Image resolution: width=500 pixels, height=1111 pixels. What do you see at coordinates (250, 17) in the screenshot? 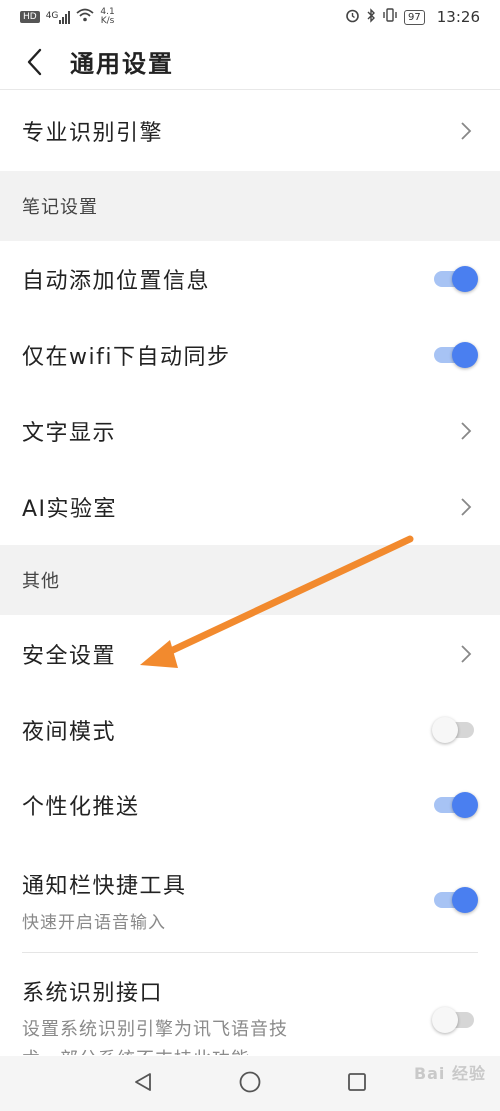
I see `status-bar: HD 4G 4.1 K/s 97 13:26` at bounding box center [250, 17].